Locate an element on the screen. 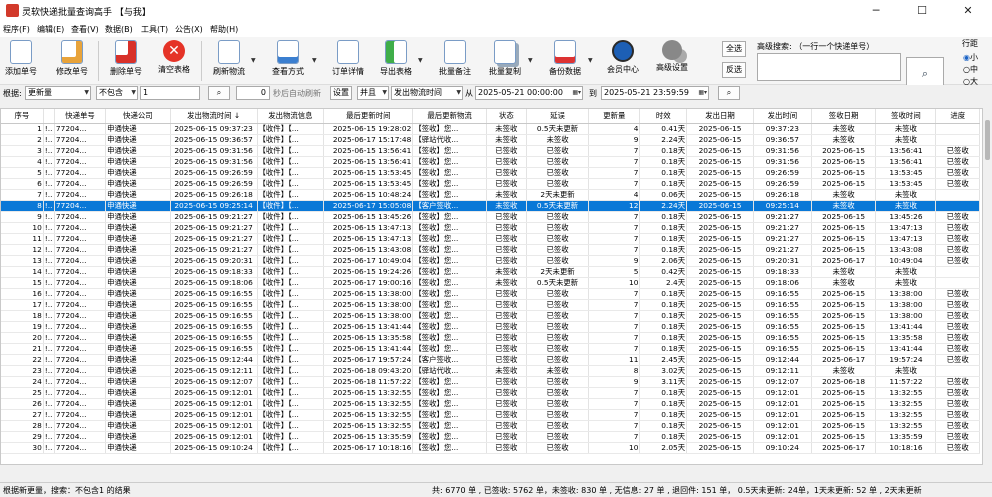 Image resolution: width=992 pixels, height=497 pixels. row-height-medium: ○中 is located at coordinates (970, 70).